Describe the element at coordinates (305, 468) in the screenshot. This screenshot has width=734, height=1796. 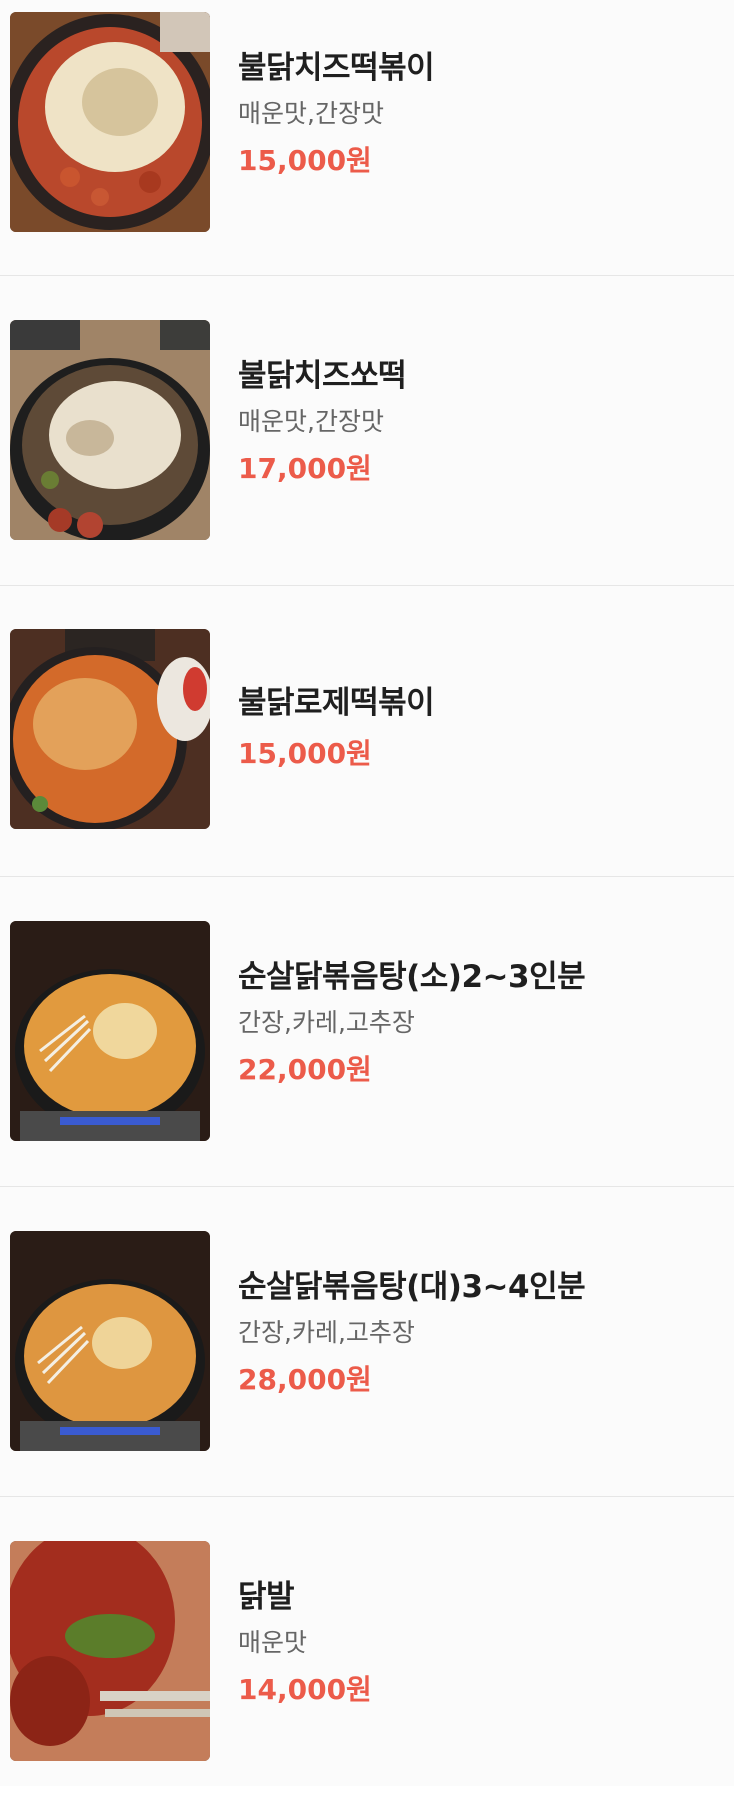
I see `menu-item-price: 17,000원` at that location.